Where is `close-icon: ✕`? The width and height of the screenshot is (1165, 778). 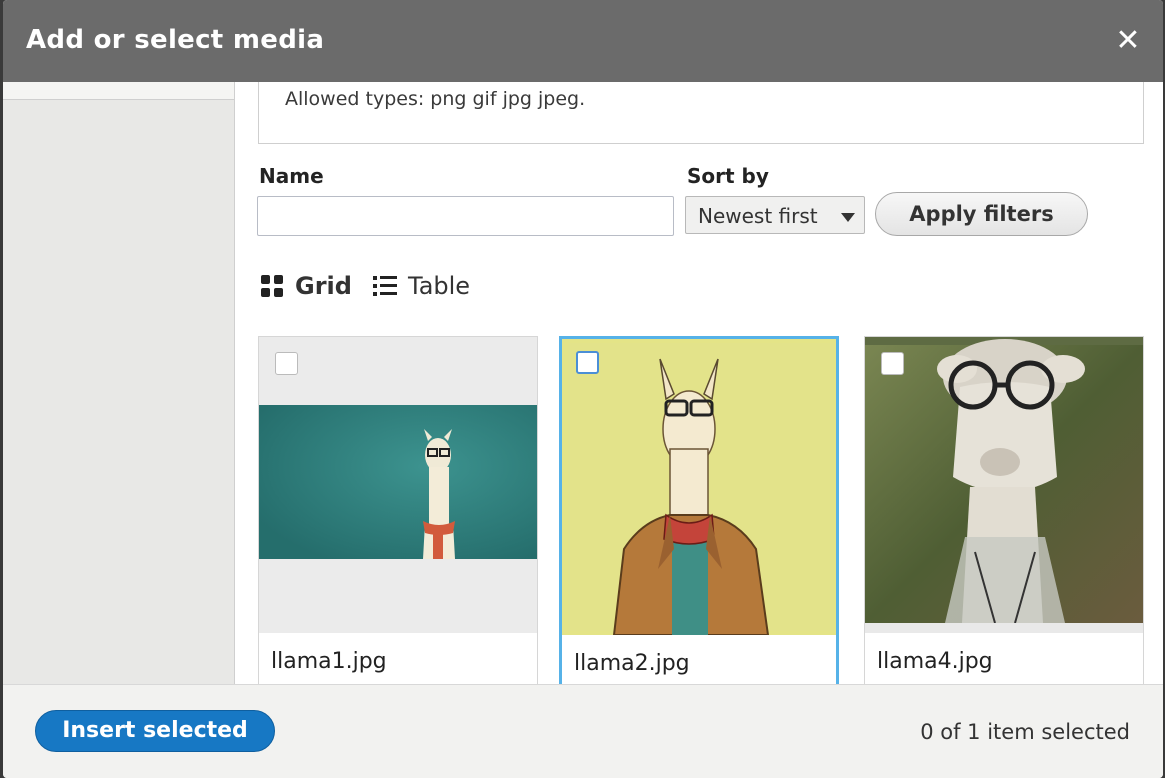
close-icon: ✕ is located at coordinates (1128, 41).